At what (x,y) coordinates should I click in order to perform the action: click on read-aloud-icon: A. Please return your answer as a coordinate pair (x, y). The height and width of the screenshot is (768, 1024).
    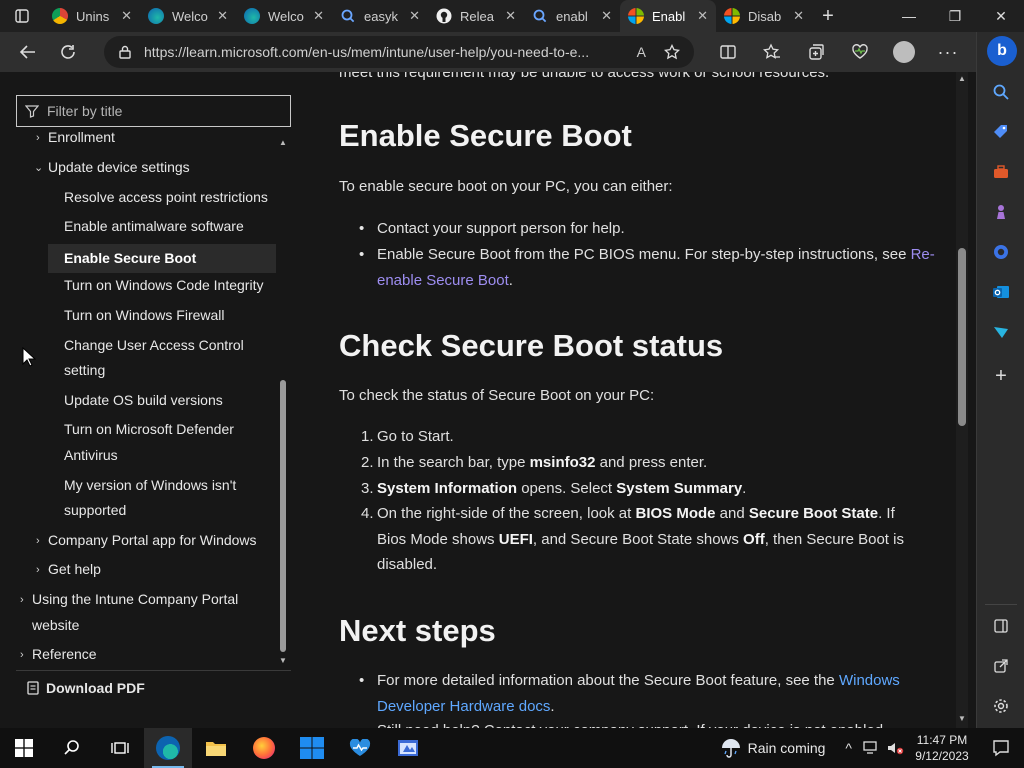
    Looking at the image, I should click on (641, 52).